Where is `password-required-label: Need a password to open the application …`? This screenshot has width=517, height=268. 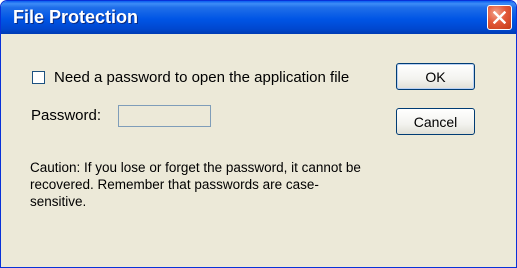
password-required-label: Need a password to open the application … is located at coordinates (201, 77).